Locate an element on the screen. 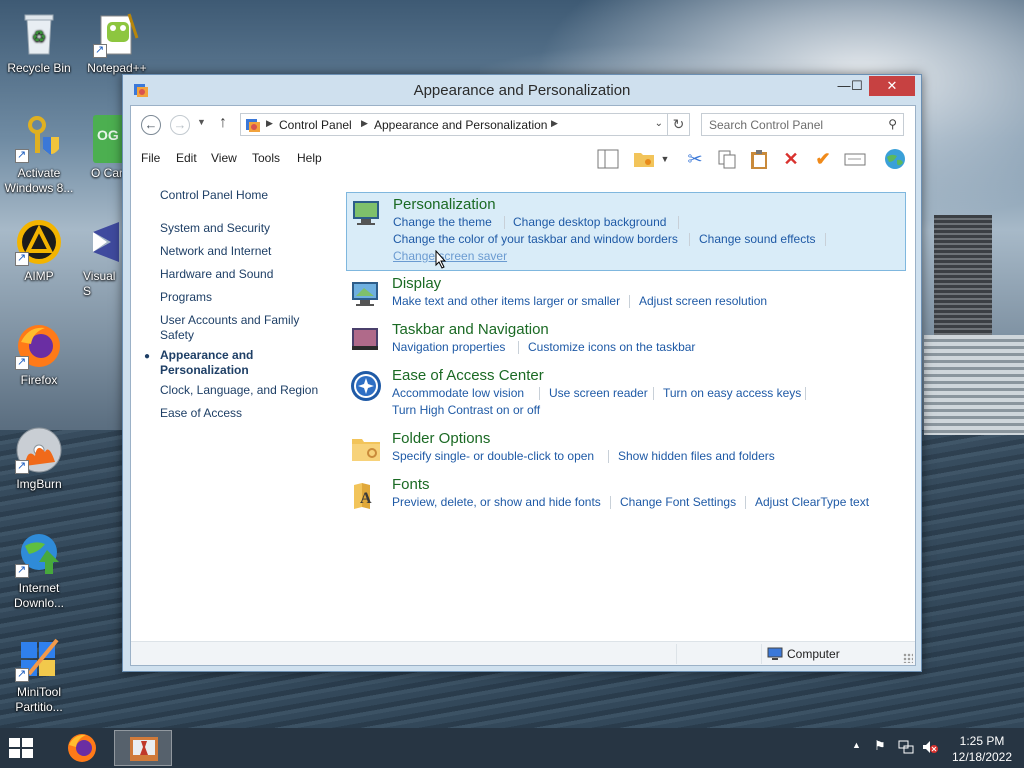 The image size is (1024, 768). volume-muted-icon is located at coordinates (930, 748).